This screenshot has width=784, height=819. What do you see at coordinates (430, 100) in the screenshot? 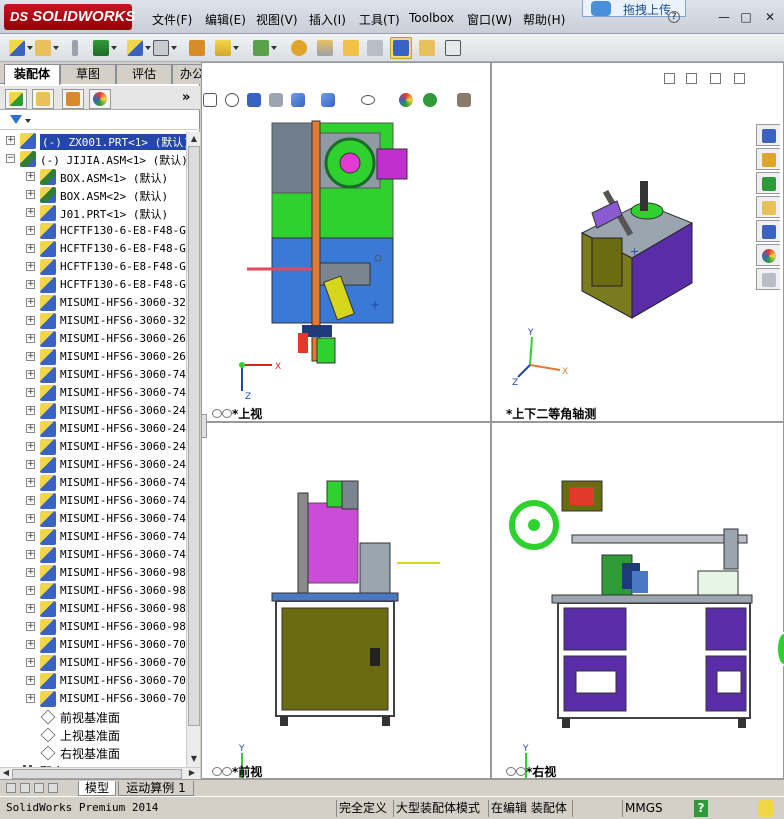
I see `apply-scene-icon` at bounding box center [430, 100].